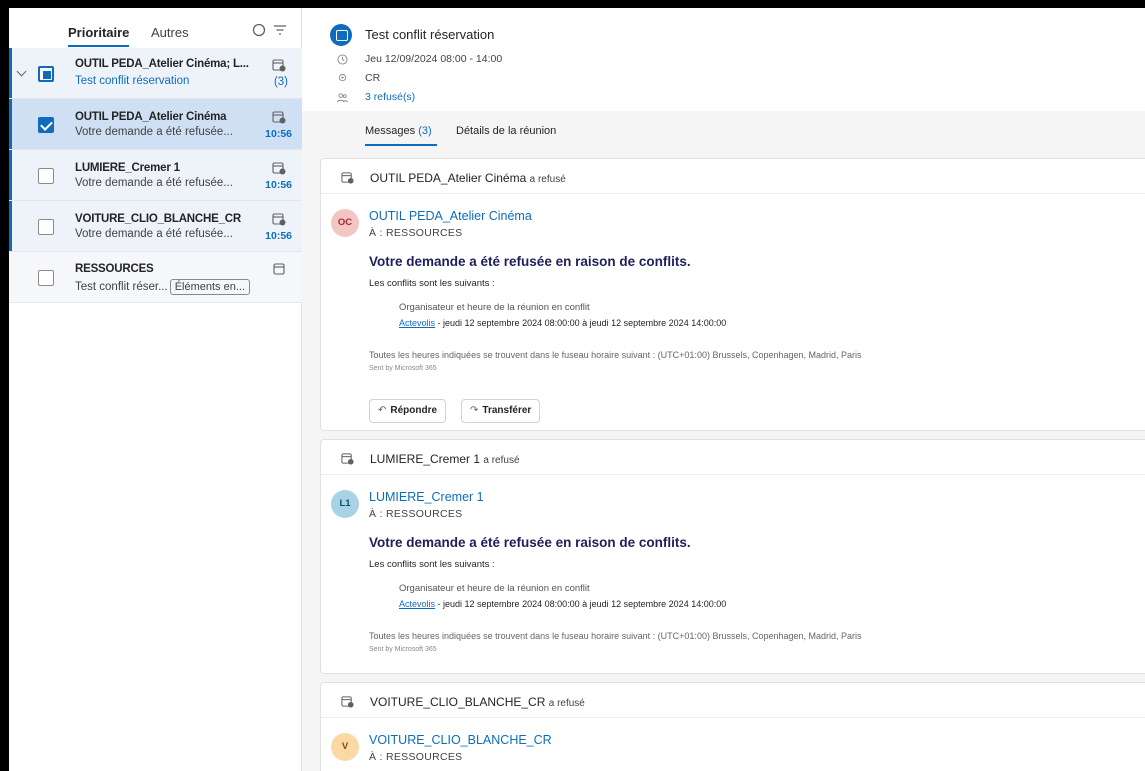 This screenshot has width=1145, height=771. I want to click on event-attendees: 3 refusé(s), so click(390, 97).